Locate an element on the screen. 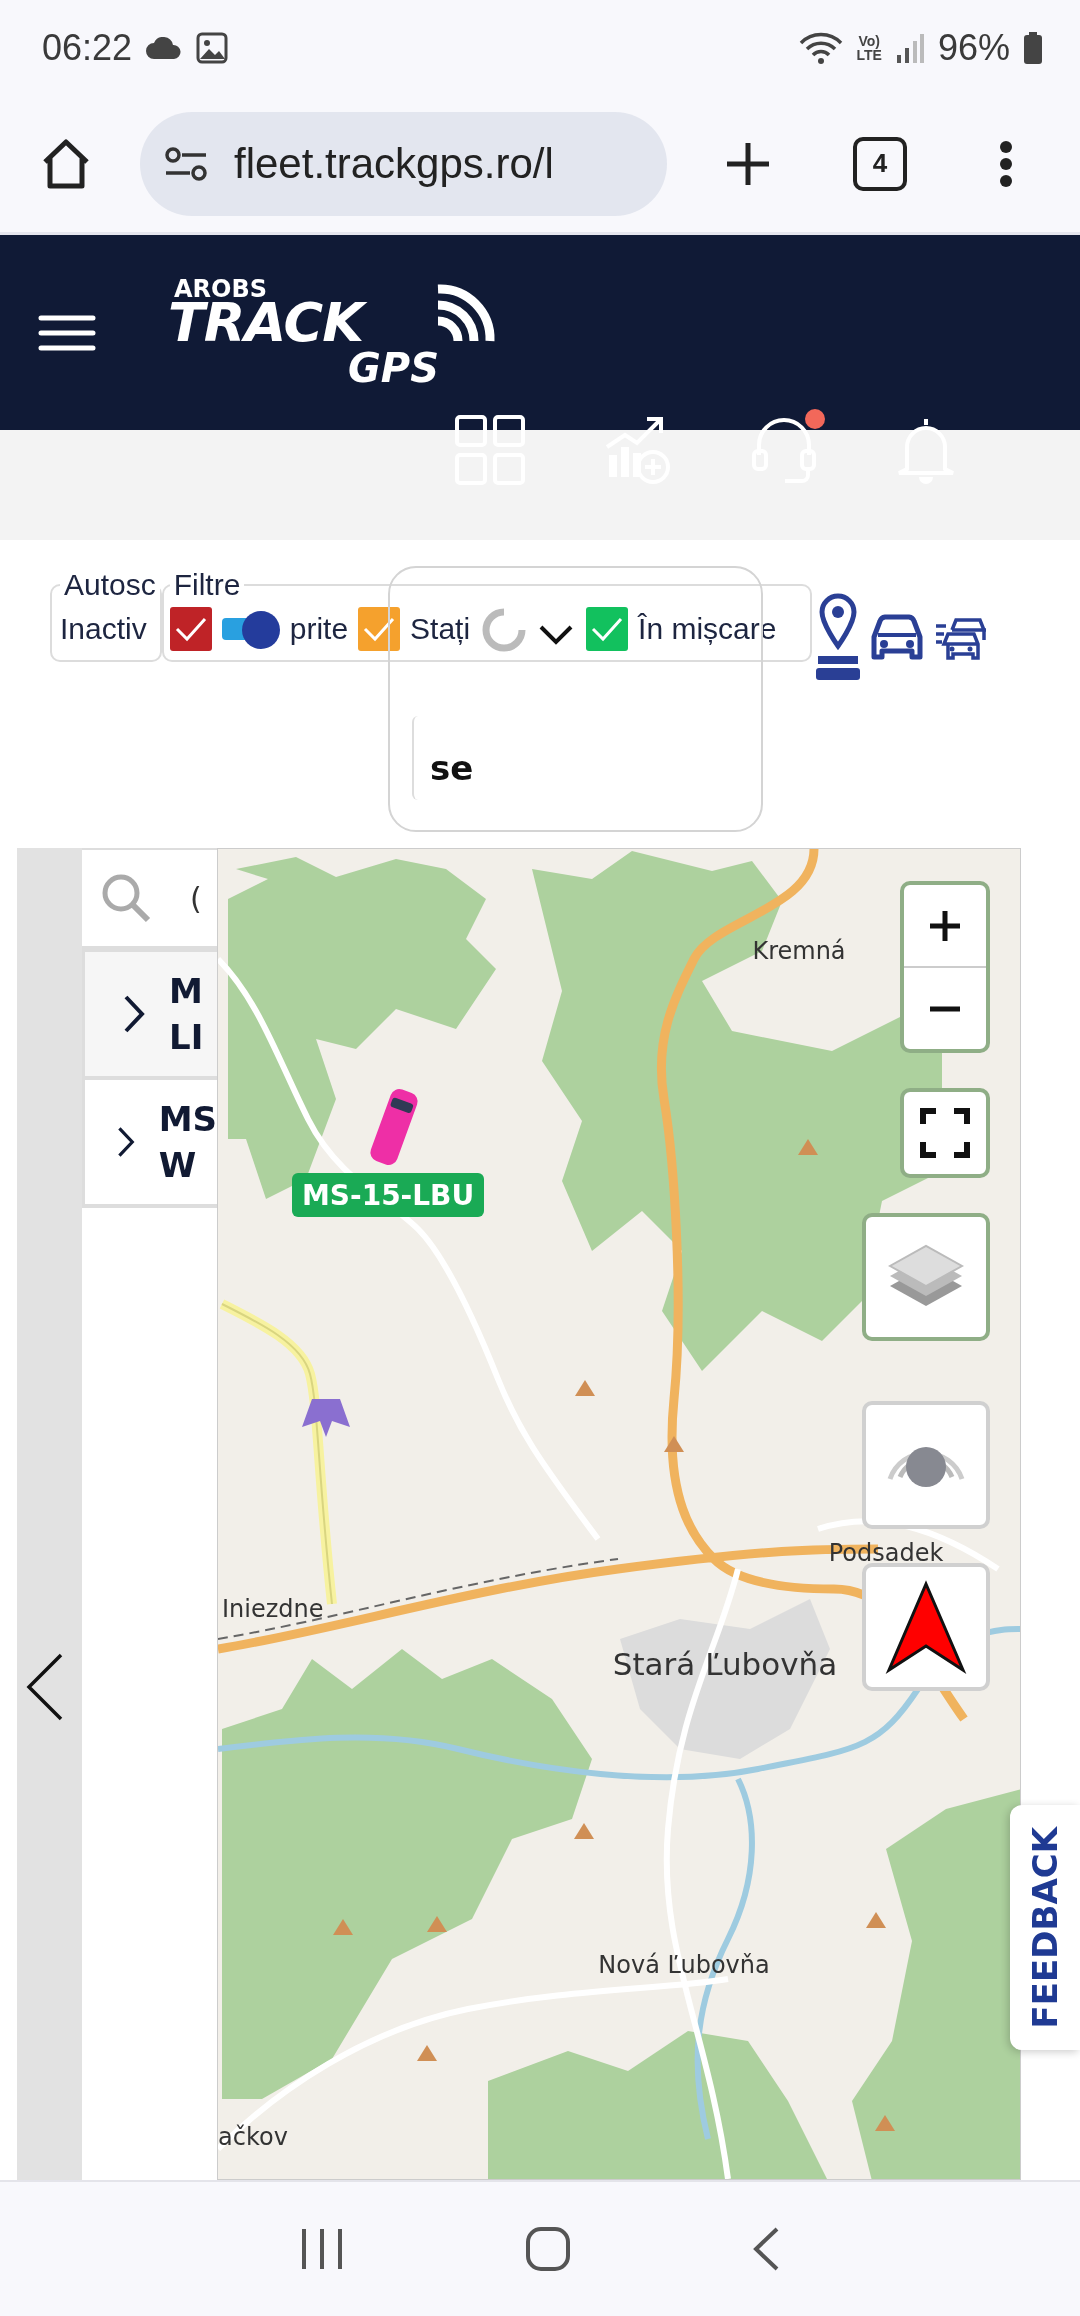 This screenshot has height=2316, width=1080. autoscroll-field: Autosc Inactiv is located at coordinates (106, 617).